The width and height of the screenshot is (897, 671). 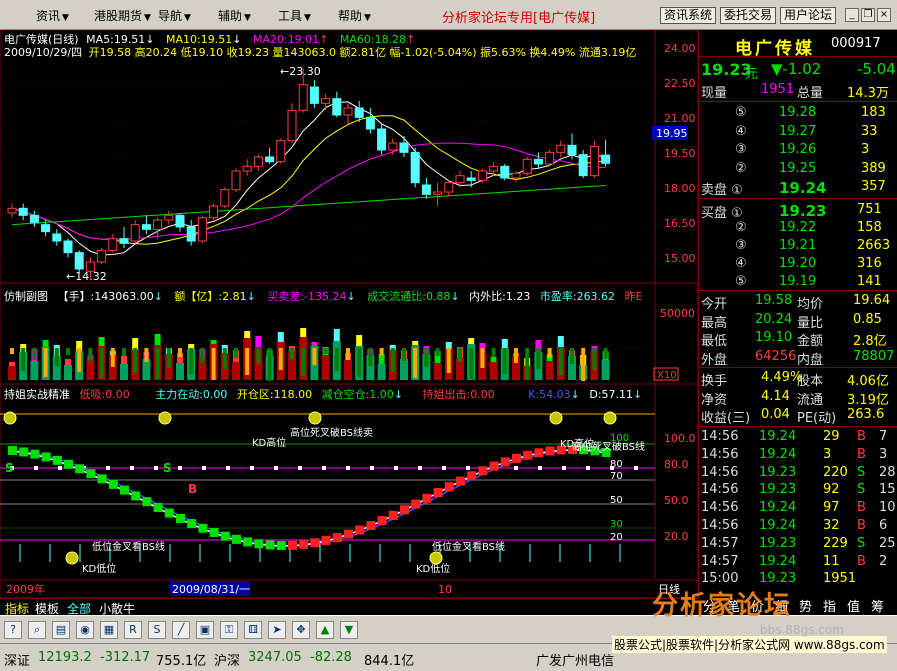 What do you see at coordinates (52, 15) in the screenshot?
I see `menu-info: 资讯 ▼` at bounding box center [52, 15].